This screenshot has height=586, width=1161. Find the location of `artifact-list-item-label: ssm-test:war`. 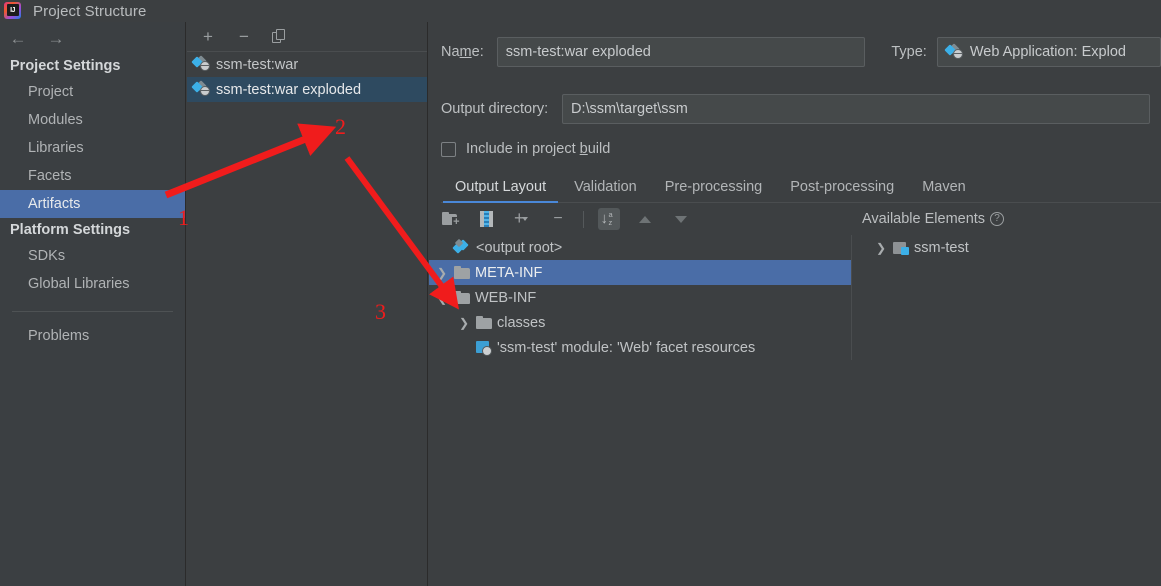

artifact-list-item-label: ssm-test:war is located at coordinates (257, 64).